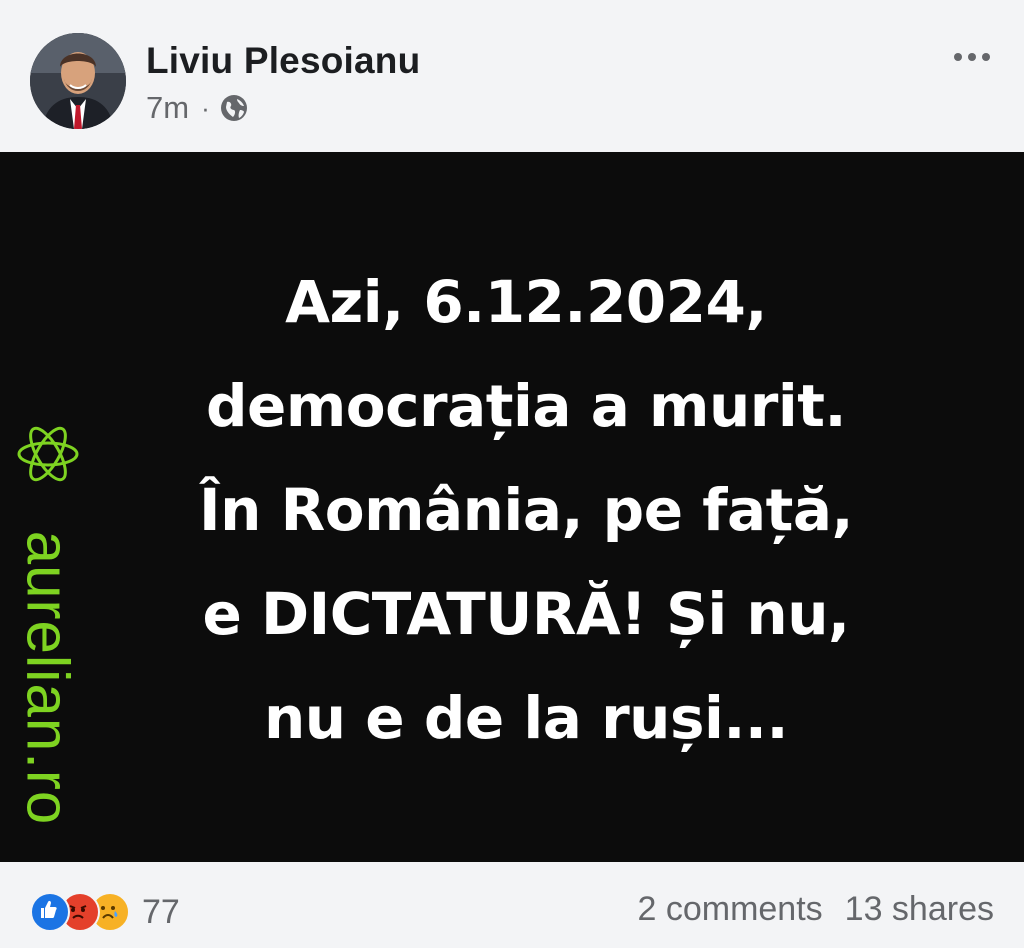 The image size is (1024, 948). I want to click on post-time: 7m, so click(167, 108).